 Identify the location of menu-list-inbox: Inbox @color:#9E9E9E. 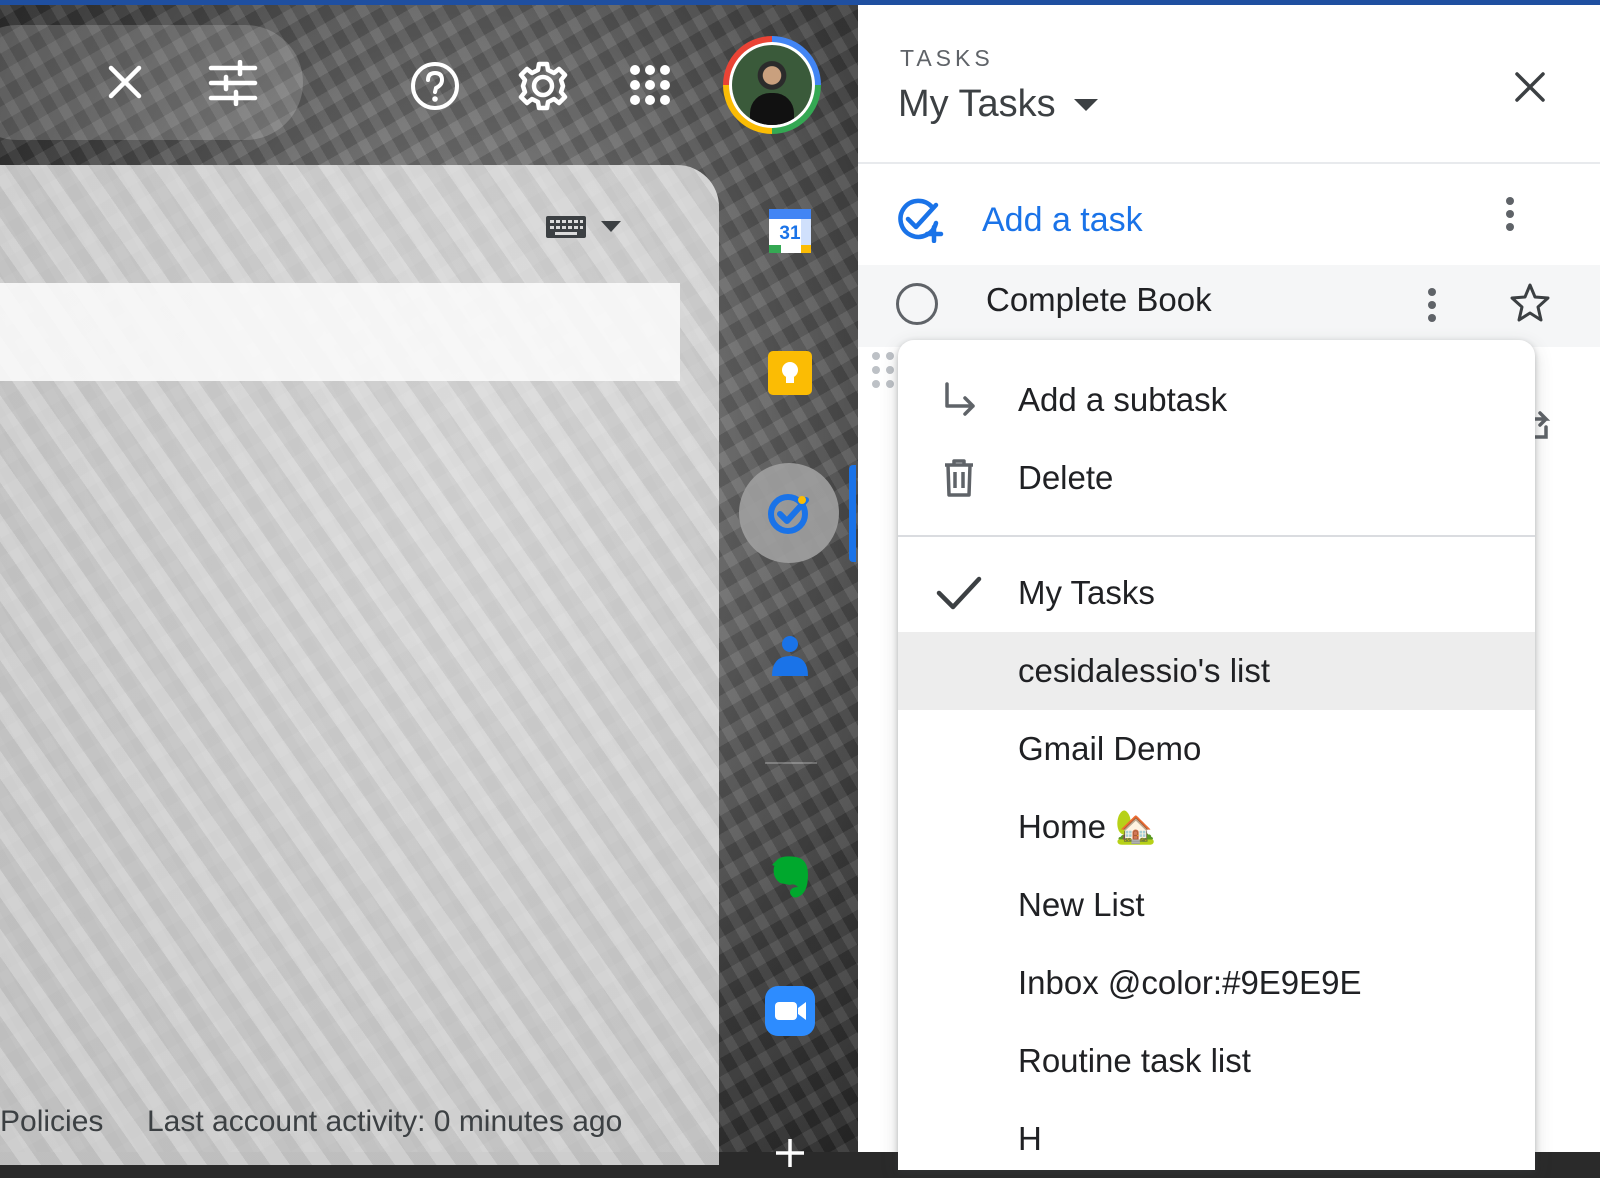
(1216, 983).